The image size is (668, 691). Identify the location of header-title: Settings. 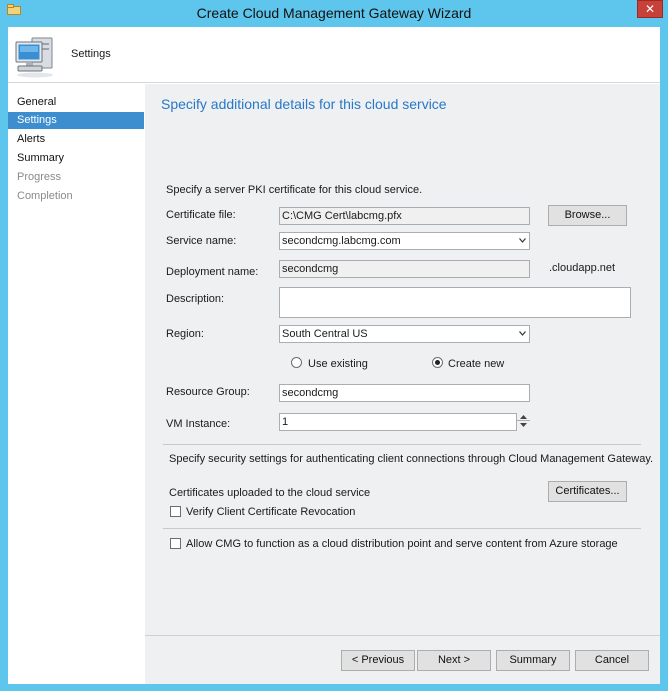
(91, 54).